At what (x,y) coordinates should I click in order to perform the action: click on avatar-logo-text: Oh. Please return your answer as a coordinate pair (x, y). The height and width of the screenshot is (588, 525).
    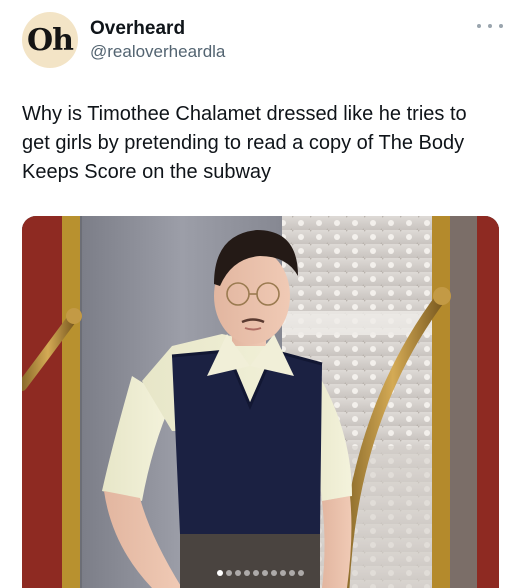
    Looking at the image, I should click on (50, 40).